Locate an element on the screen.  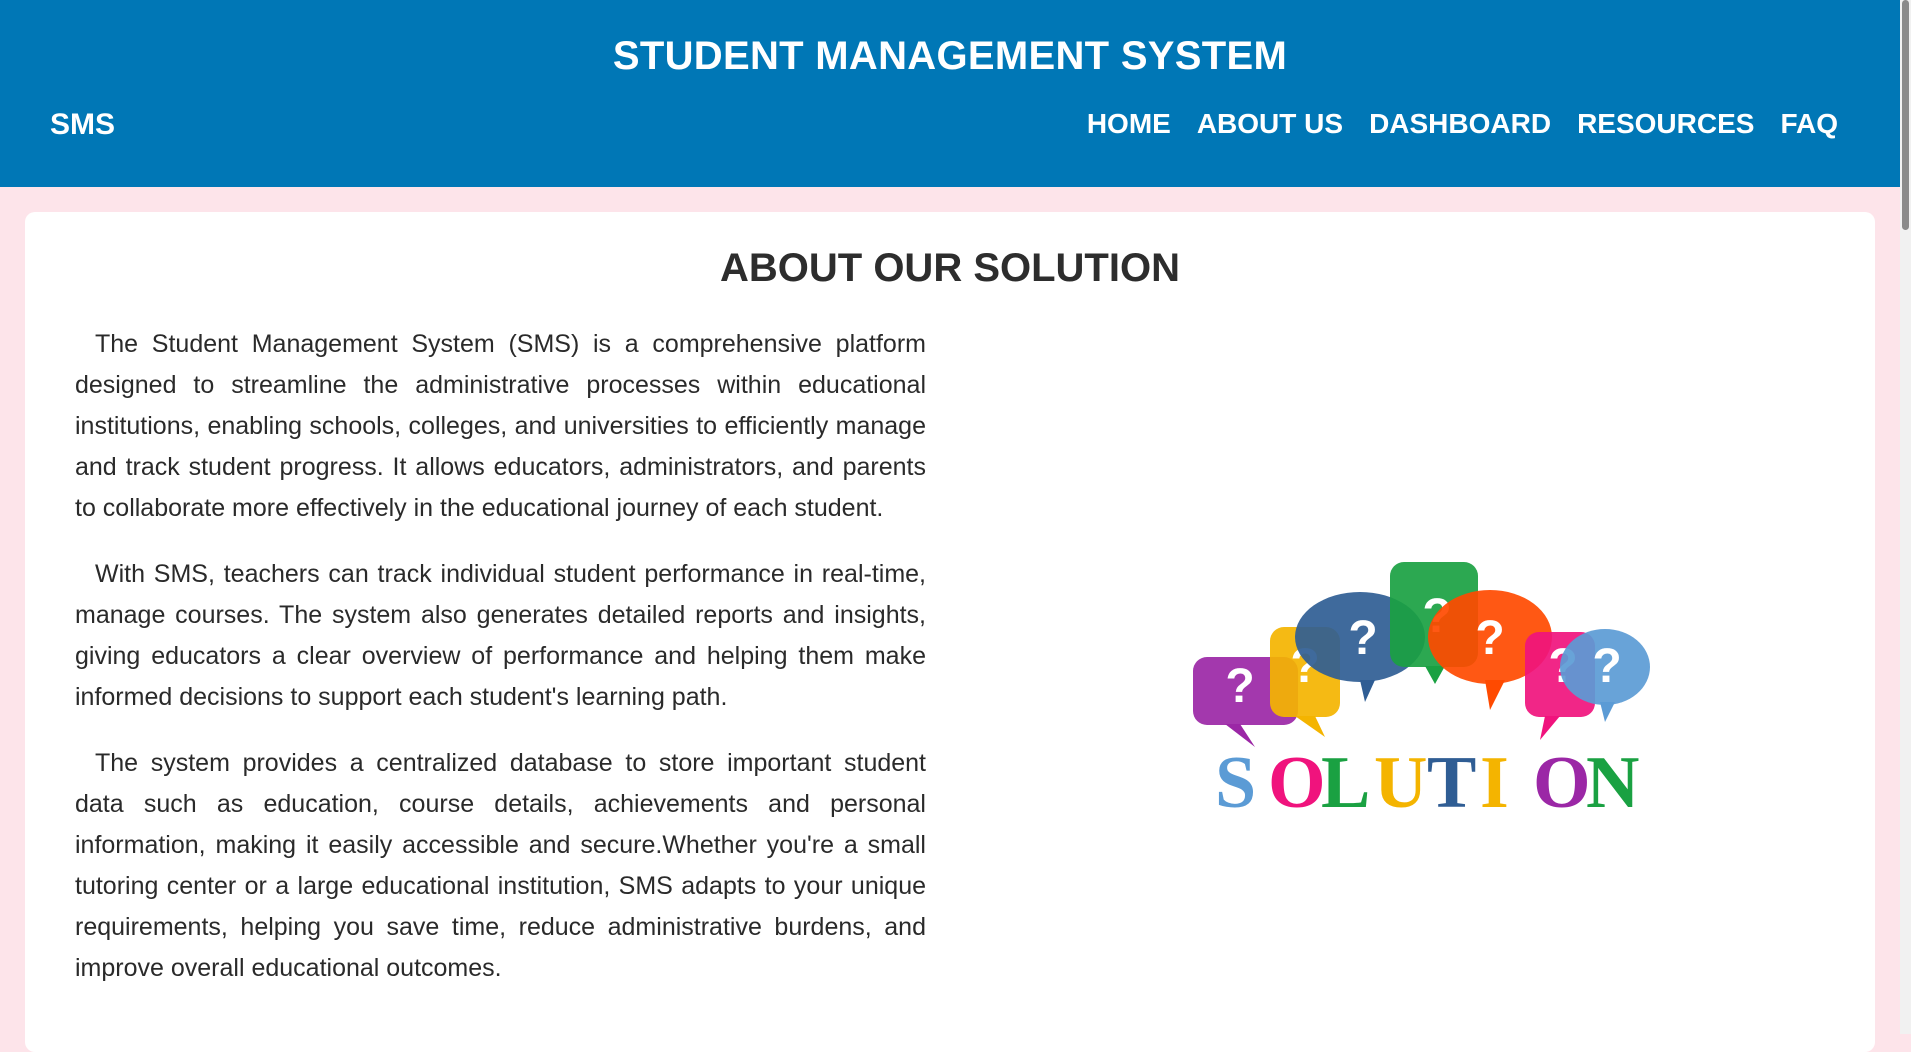
solution-letter: L is located at coordinates (1345, 777).